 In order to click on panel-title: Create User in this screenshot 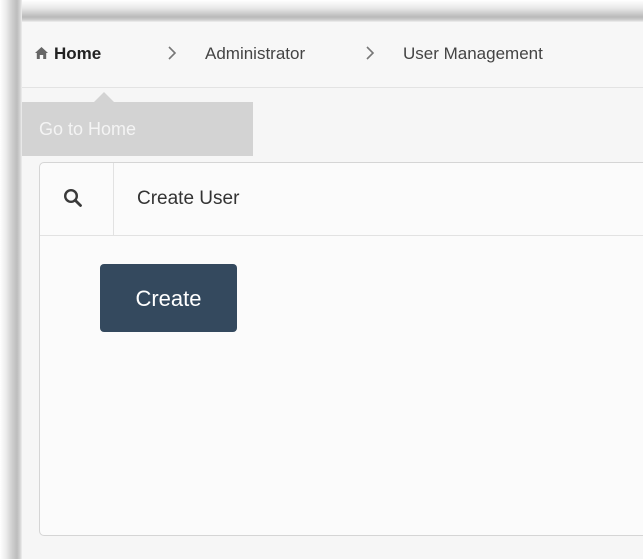, I will do `click(188, 198)`.